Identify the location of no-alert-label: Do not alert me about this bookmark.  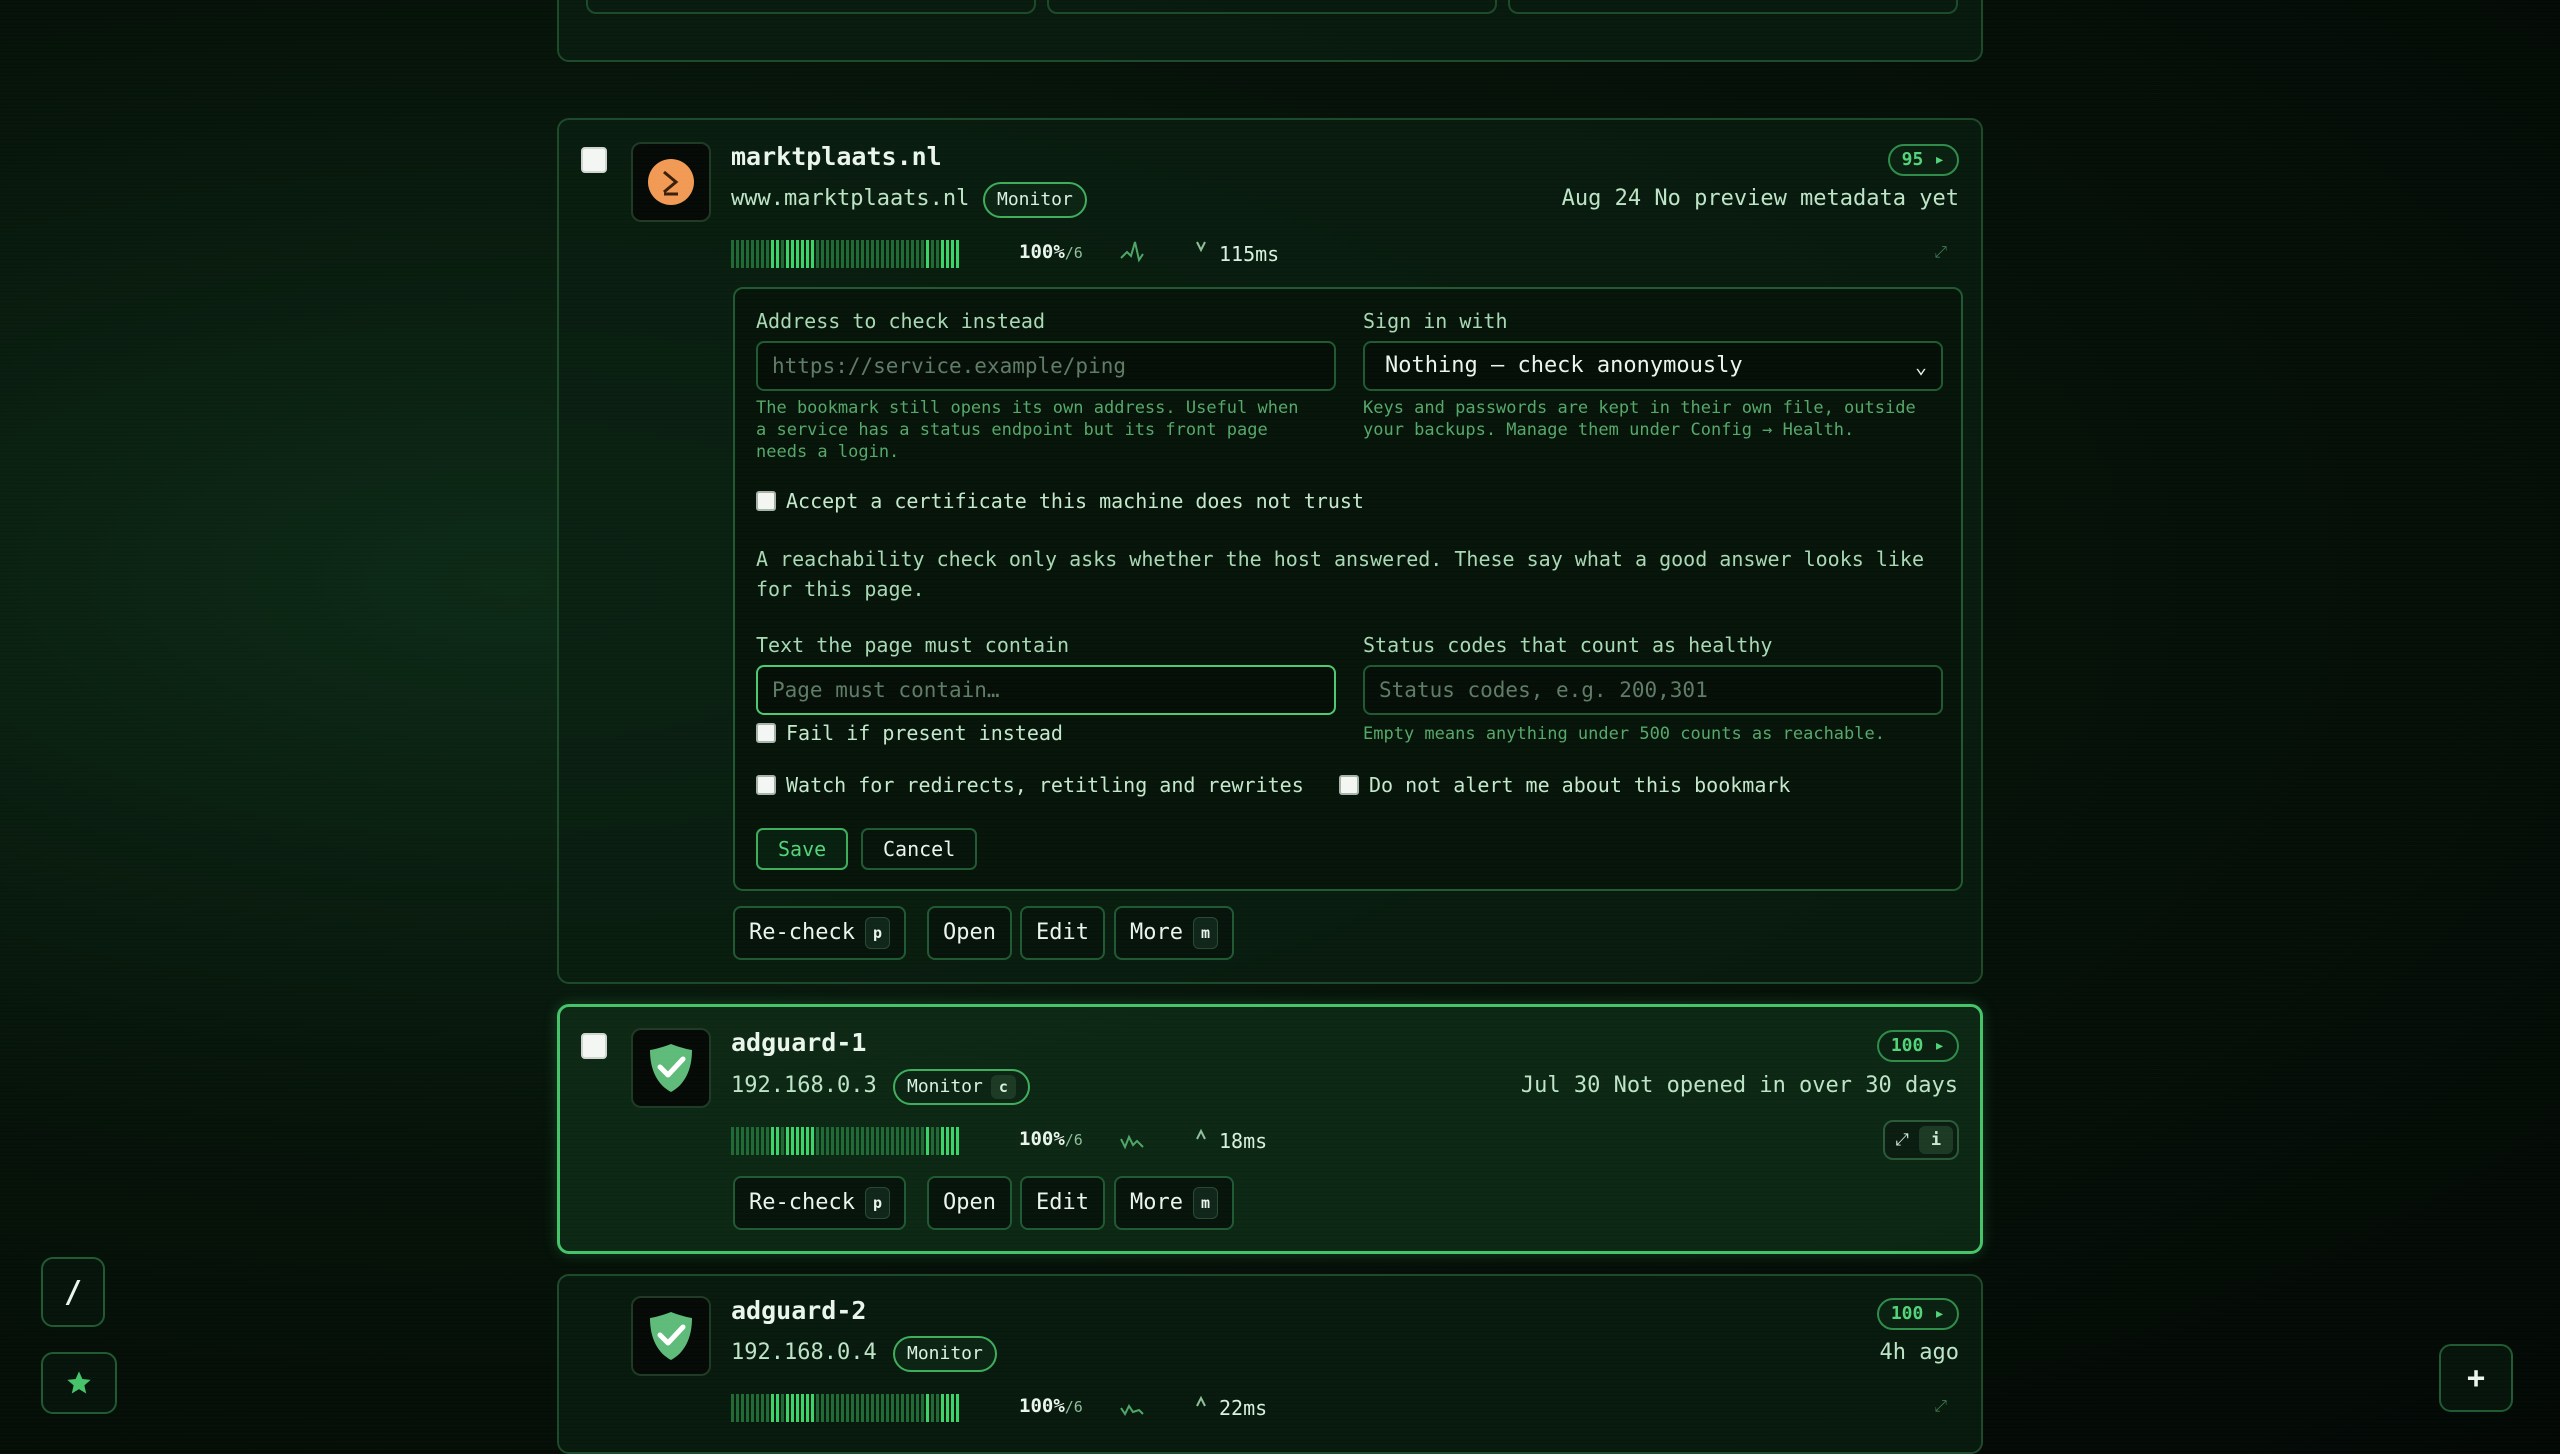
(1580, 785).